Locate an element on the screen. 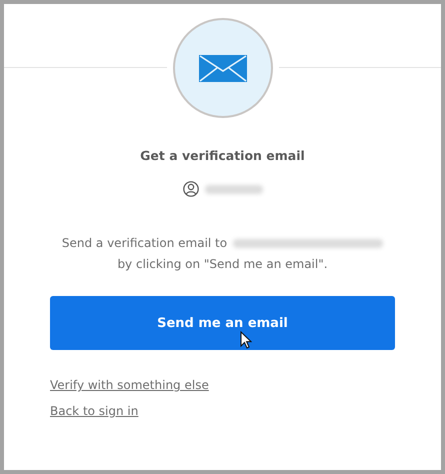 The image size is (445, 474). page-title: Get a verification email is located at coordinates (222, 155).